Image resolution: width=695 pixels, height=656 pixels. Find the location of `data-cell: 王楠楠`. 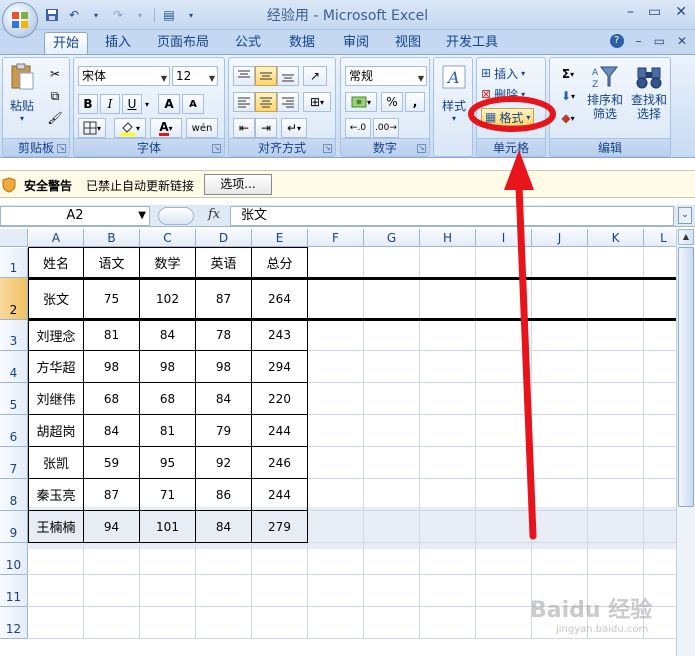

data-cell: 王楠楠 is located at coordinates (56, 527).